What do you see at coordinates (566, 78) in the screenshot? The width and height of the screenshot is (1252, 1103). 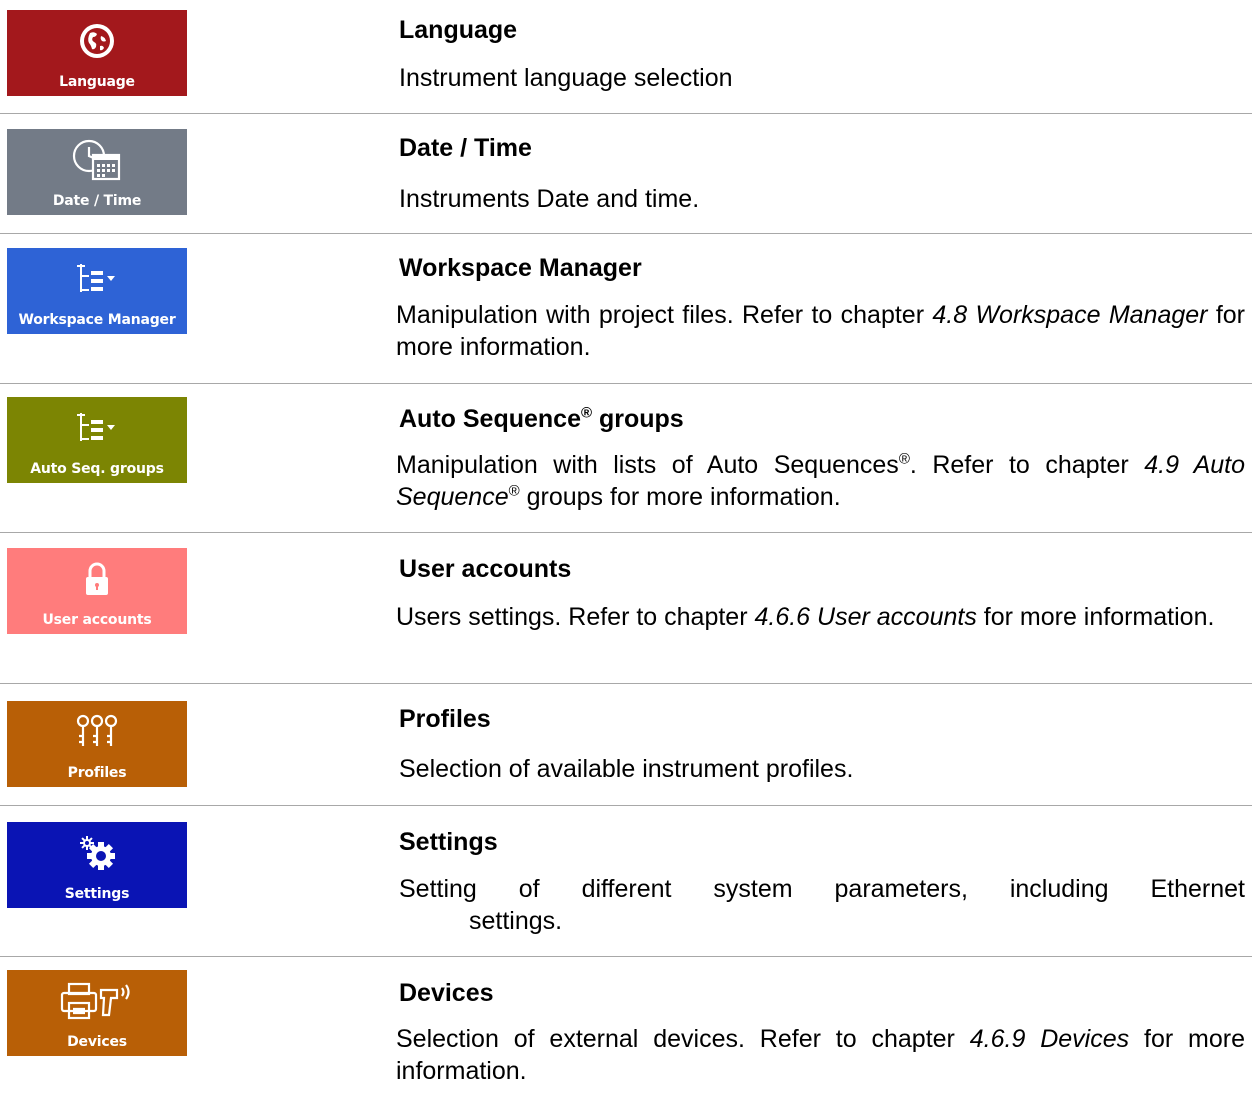 I see `item-description: Instrument language selection` at bounding box center [566, 78].